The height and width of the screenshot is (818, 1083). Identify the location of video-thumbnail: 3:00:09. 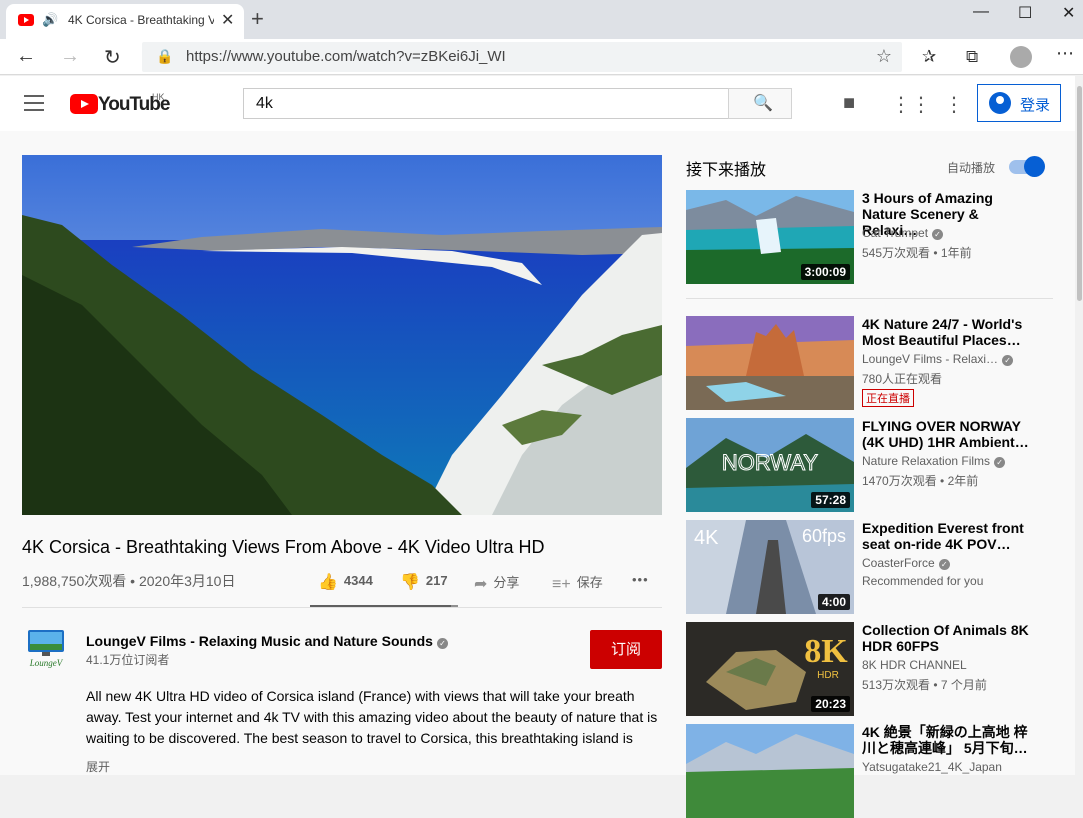
(770, 237).